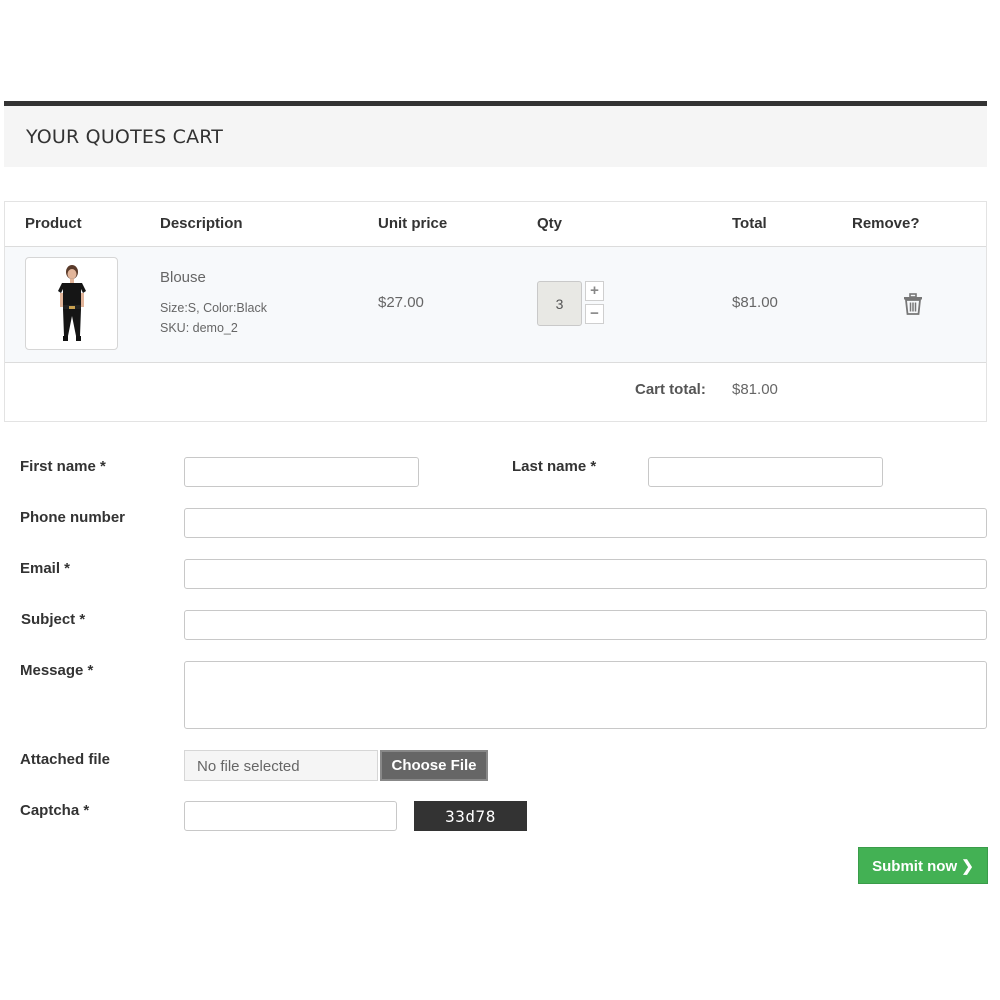 Image resolution: width=1000 pixels, height=1000 pixels. Describe the element at coordinates (749, 223) in the screenshot. I see `column-header-total: Total` at that location.